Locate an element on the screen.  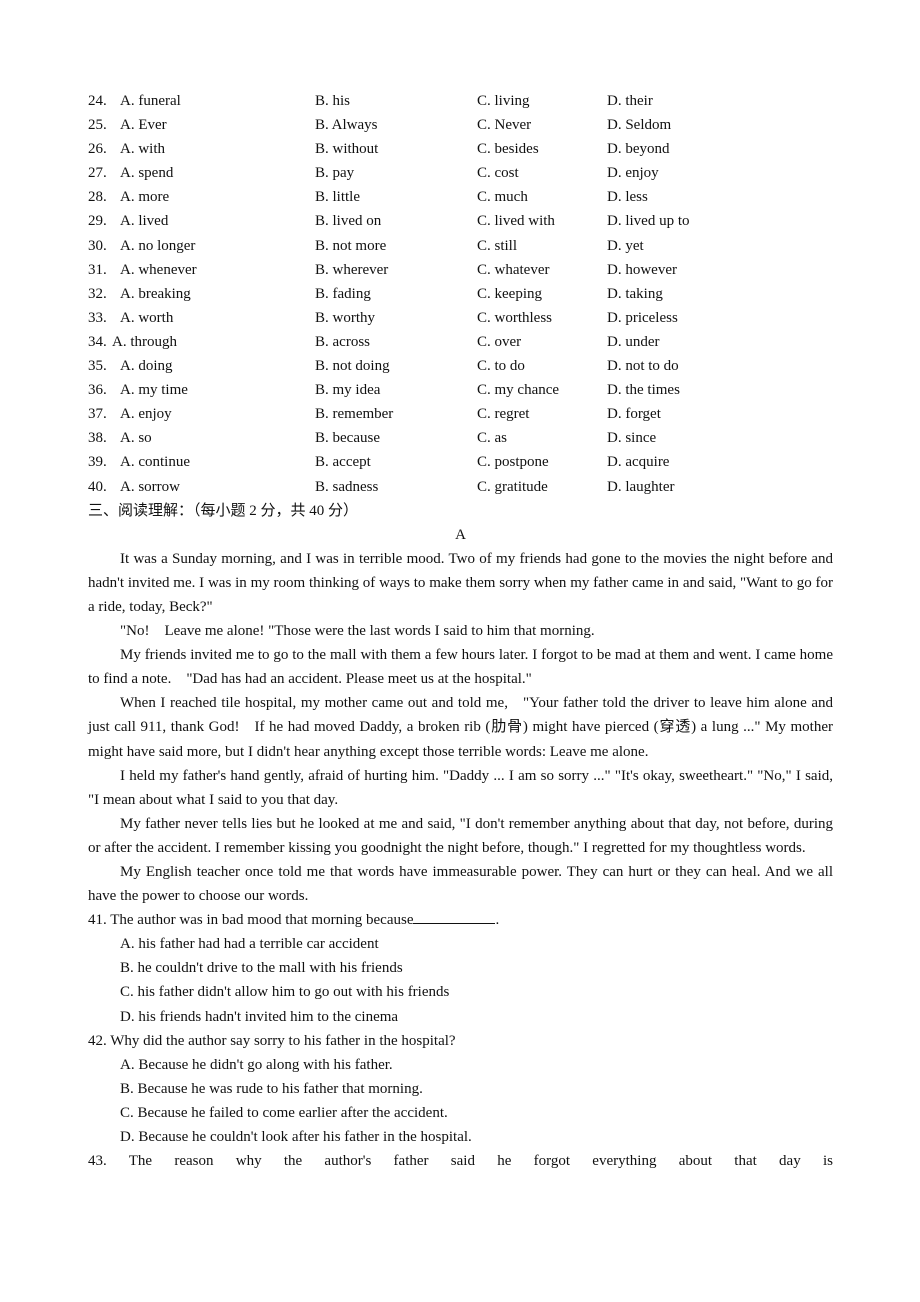
option-a: A. spend is located at coordinates (147, 173).